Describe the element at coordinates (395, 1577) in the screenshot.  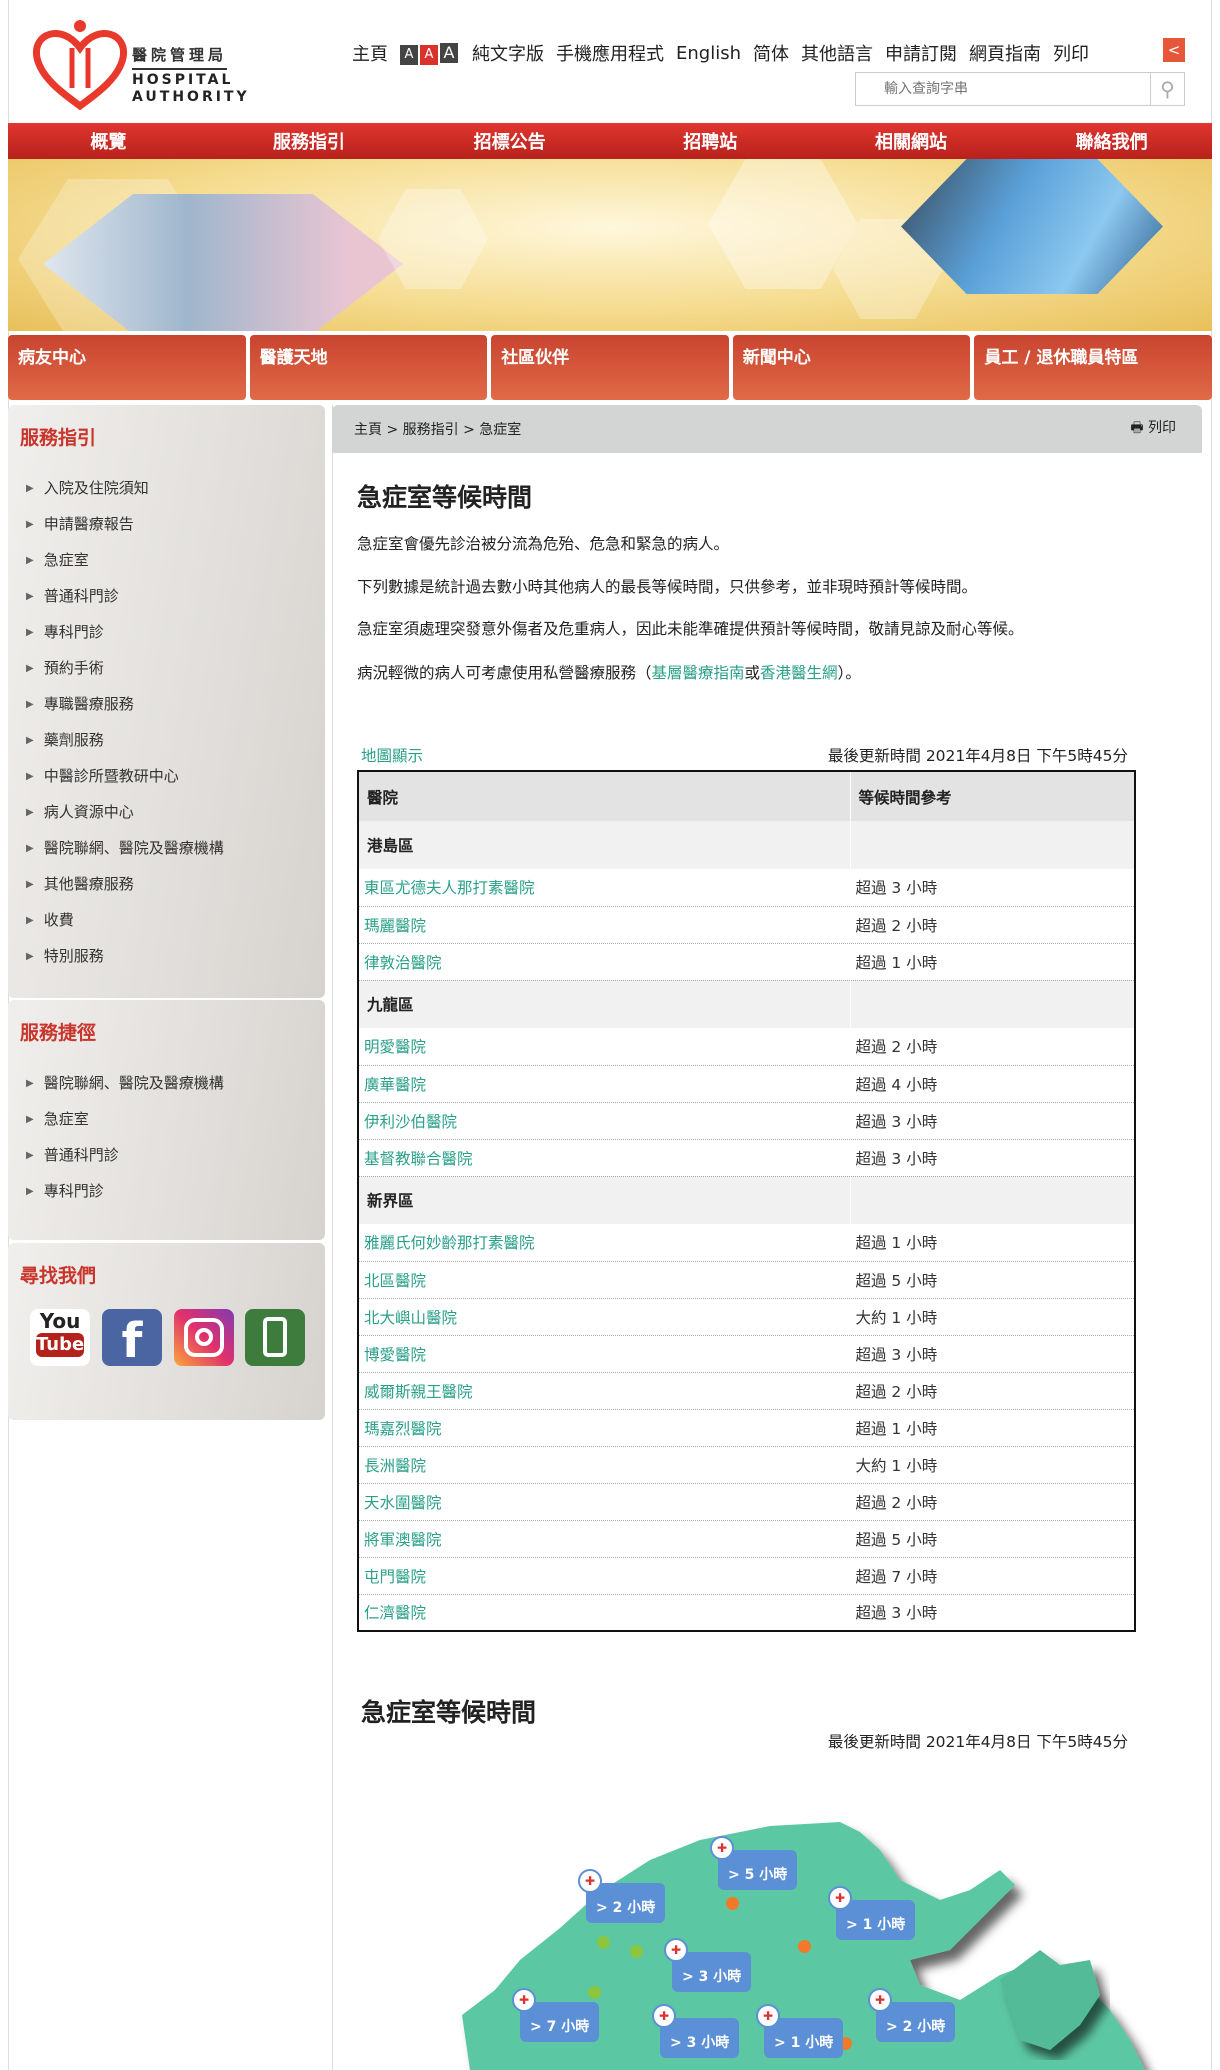
I see `hospital-link: 屯門醫院` at that location.